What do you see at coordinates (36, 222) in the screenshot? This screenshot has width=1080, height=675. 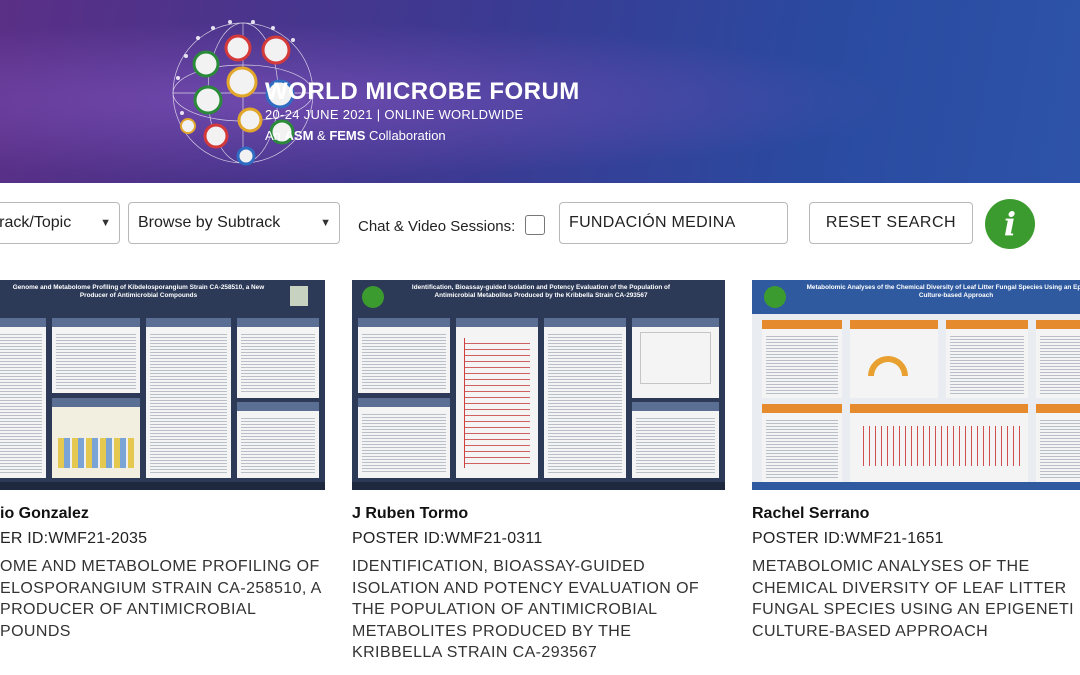 I see `track-topic-value: Track/Topic` at bounding box center [36, 222].